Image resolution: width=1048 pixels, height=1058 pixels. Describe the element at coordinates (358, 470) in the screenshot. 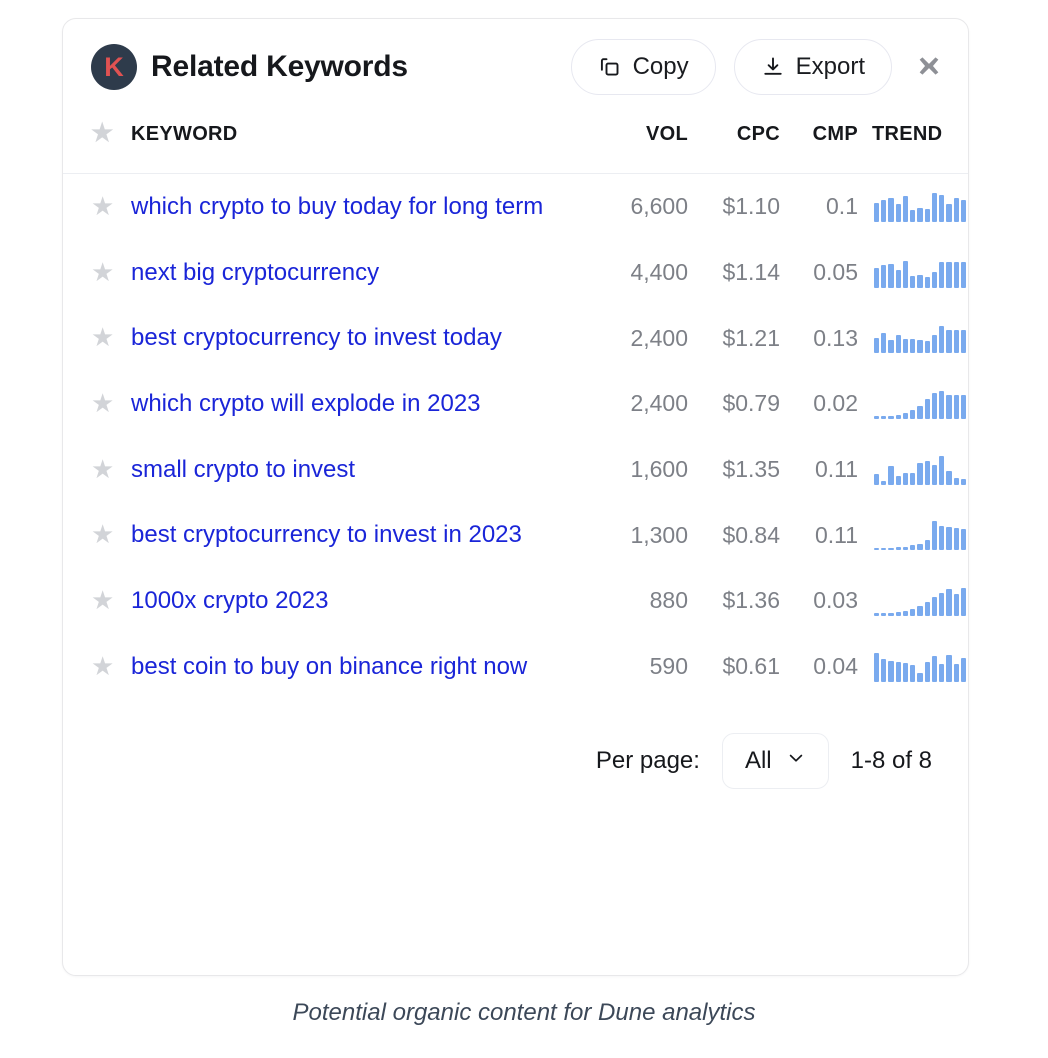

I see `keyword-cell: small crypto to invest` at that location.